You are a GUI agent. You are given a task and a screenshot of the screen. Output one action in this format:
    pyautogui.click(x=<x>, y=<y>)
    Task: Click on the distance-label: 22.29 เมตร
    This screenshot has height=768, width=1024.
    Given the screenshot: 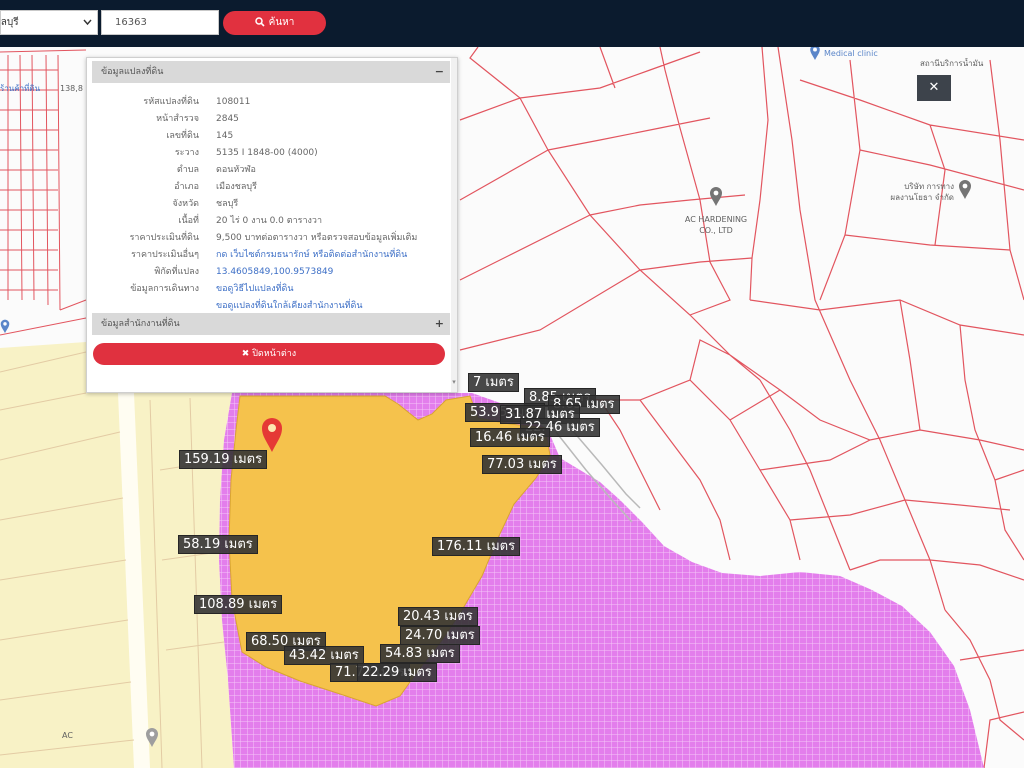 What is the action you would take?
    pyautogui.click(x=397, y=672)
    